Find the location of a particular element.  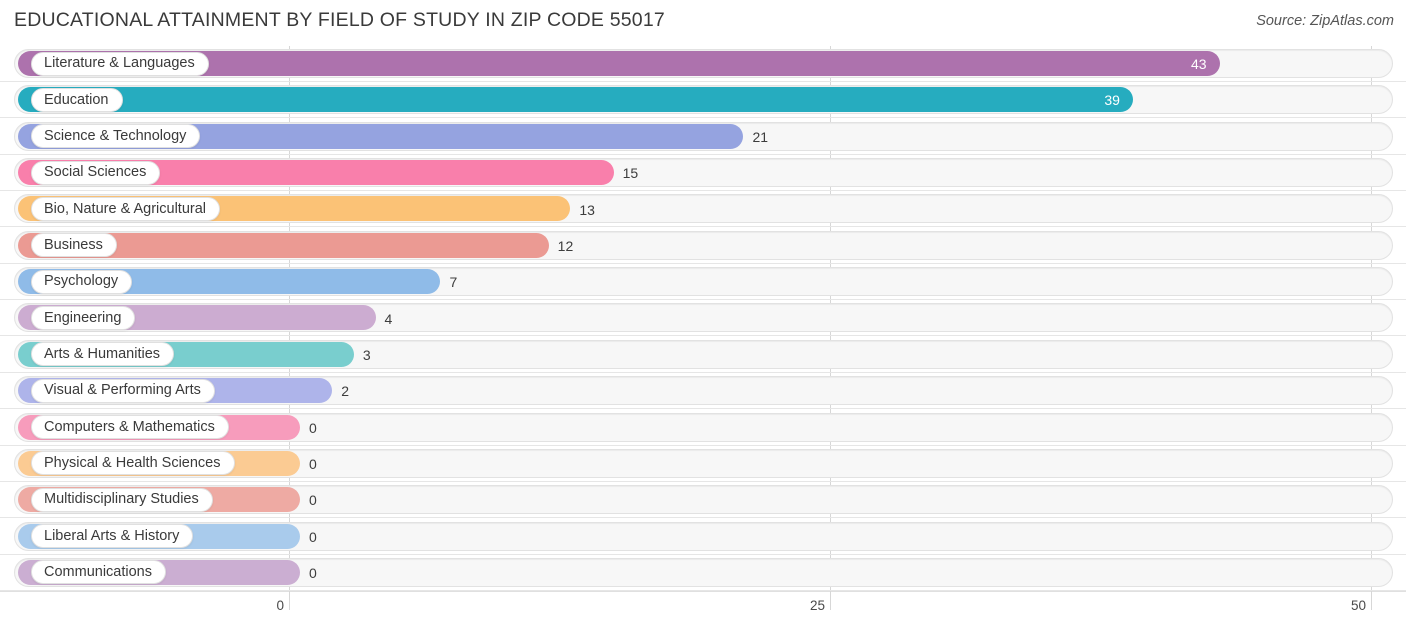

category-label-pill: Multidisciplinary Studies is located at coordinates (122, 499).